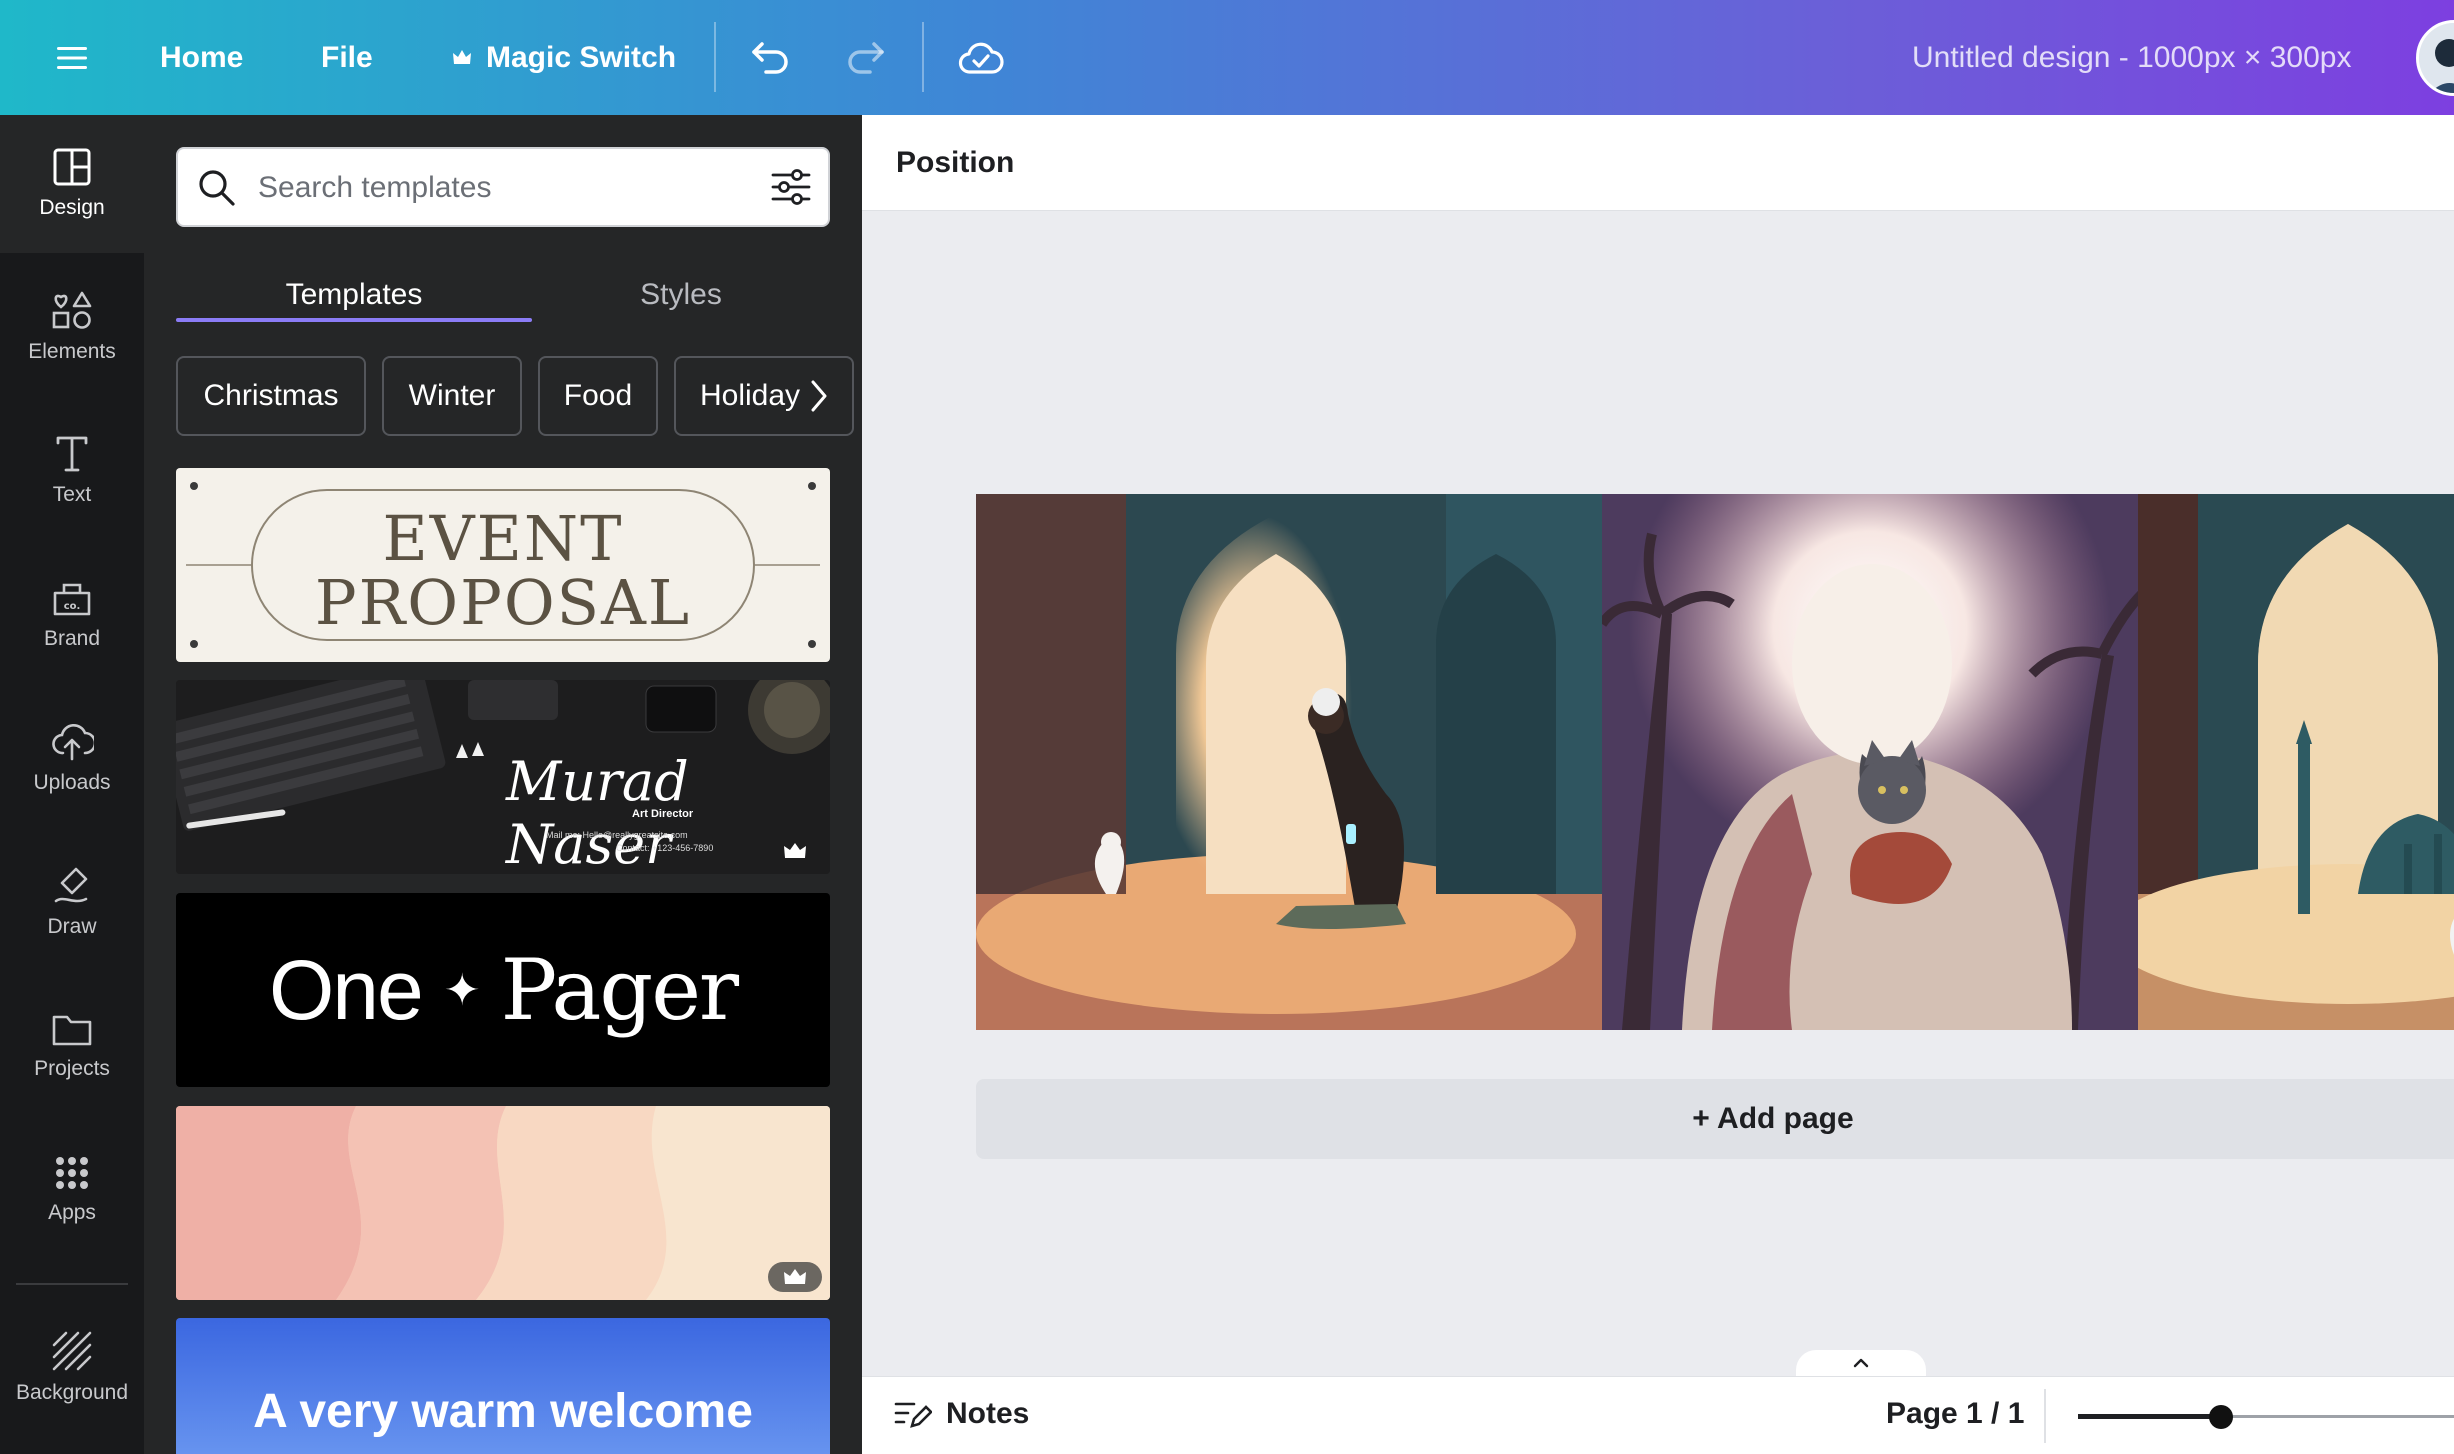 This screenshot has height=1454, width=2454. I want to click on zoom-slider-thumb, so click(2220, 1417).